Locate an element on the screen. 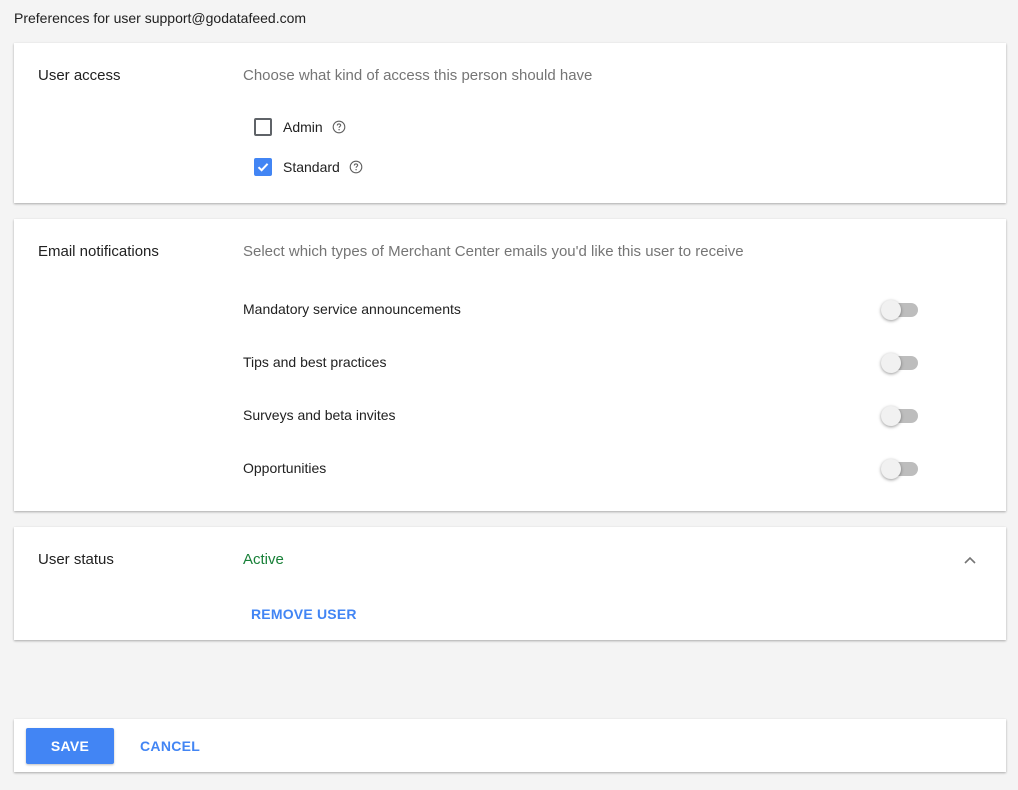  user-status-card: User status Active REMOVE USER is located at coordinates (510, 583).